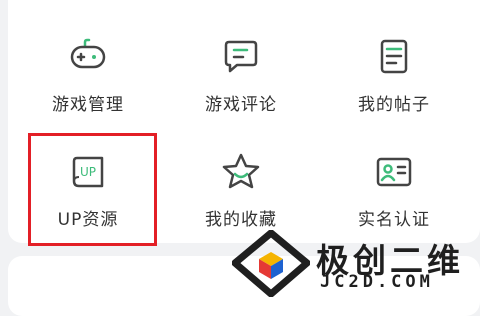  I want to click on menu-item-label: 我的收藏, so click(241, 220).